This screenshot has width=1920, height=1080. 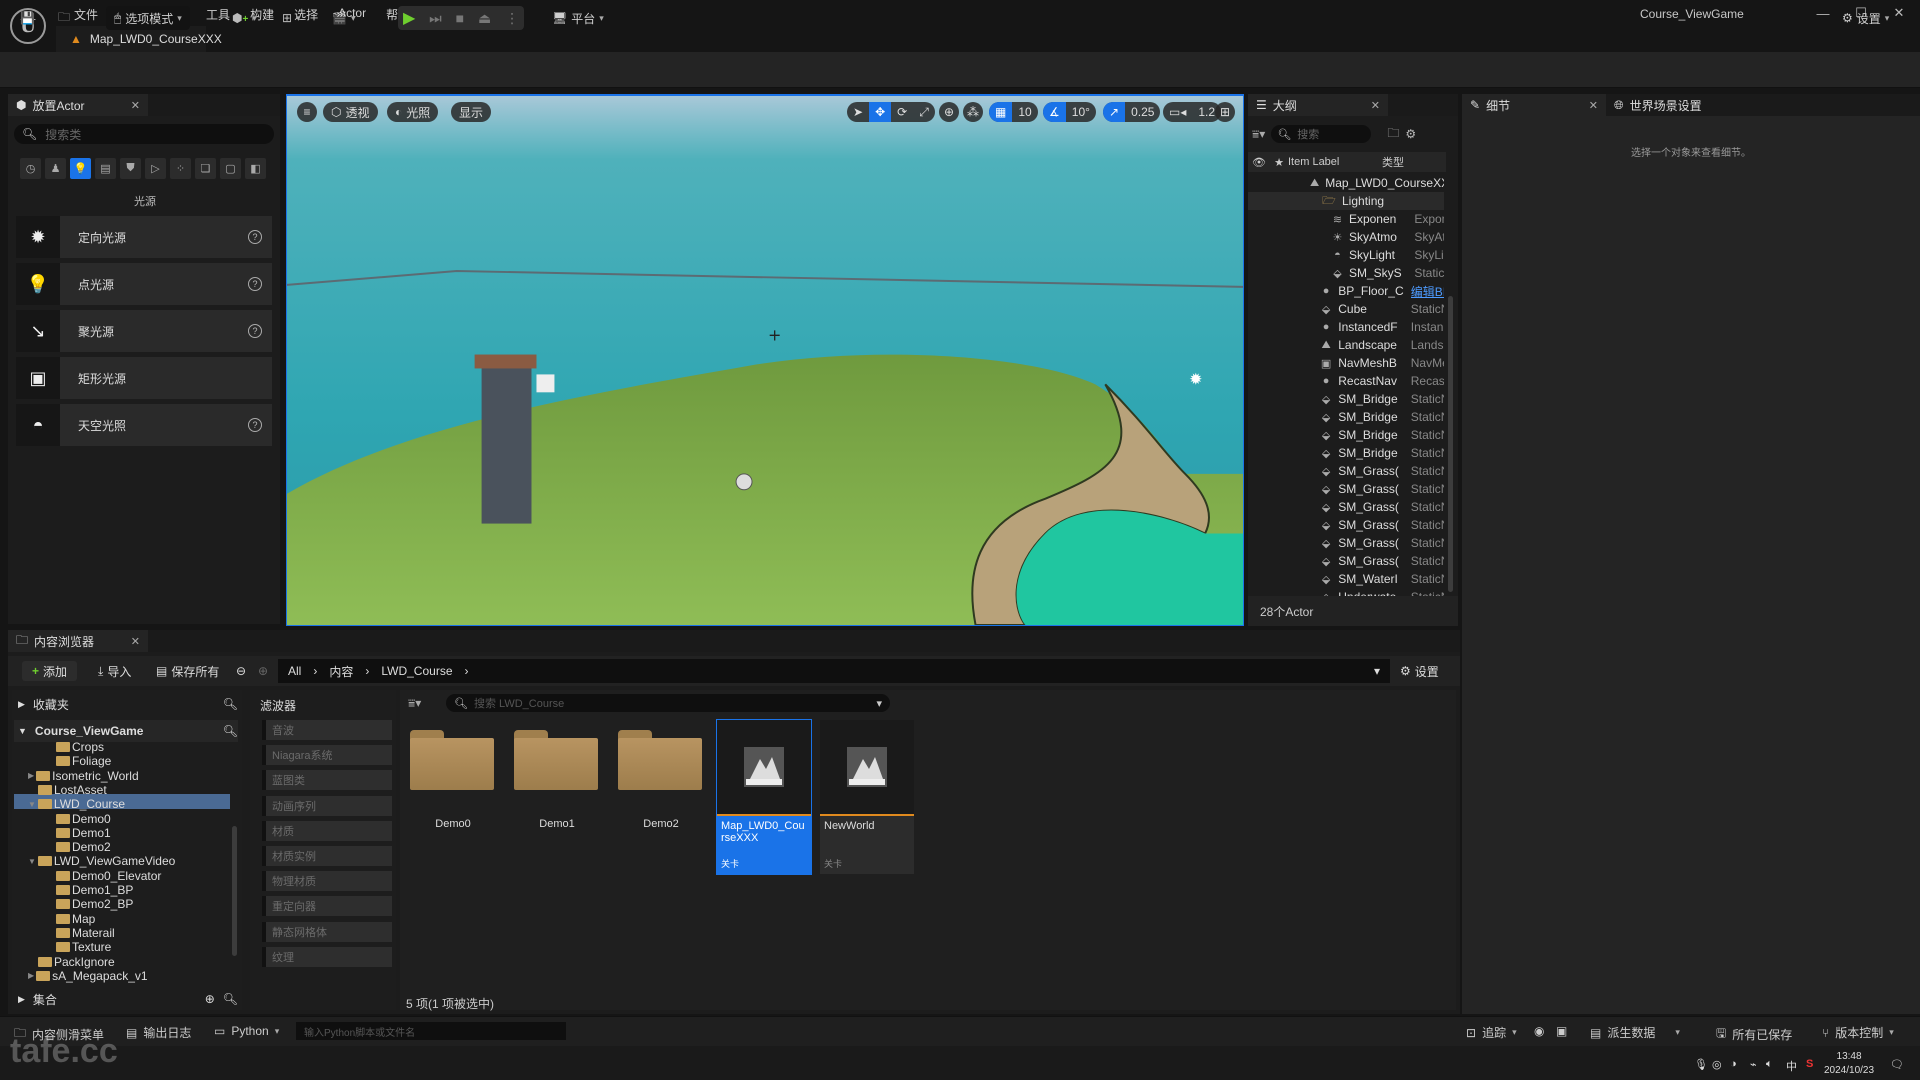 What do you see at coordinates (327, 730) in the screenshot?
I see `filter-item: 音波` at bounding box center [327, 730].